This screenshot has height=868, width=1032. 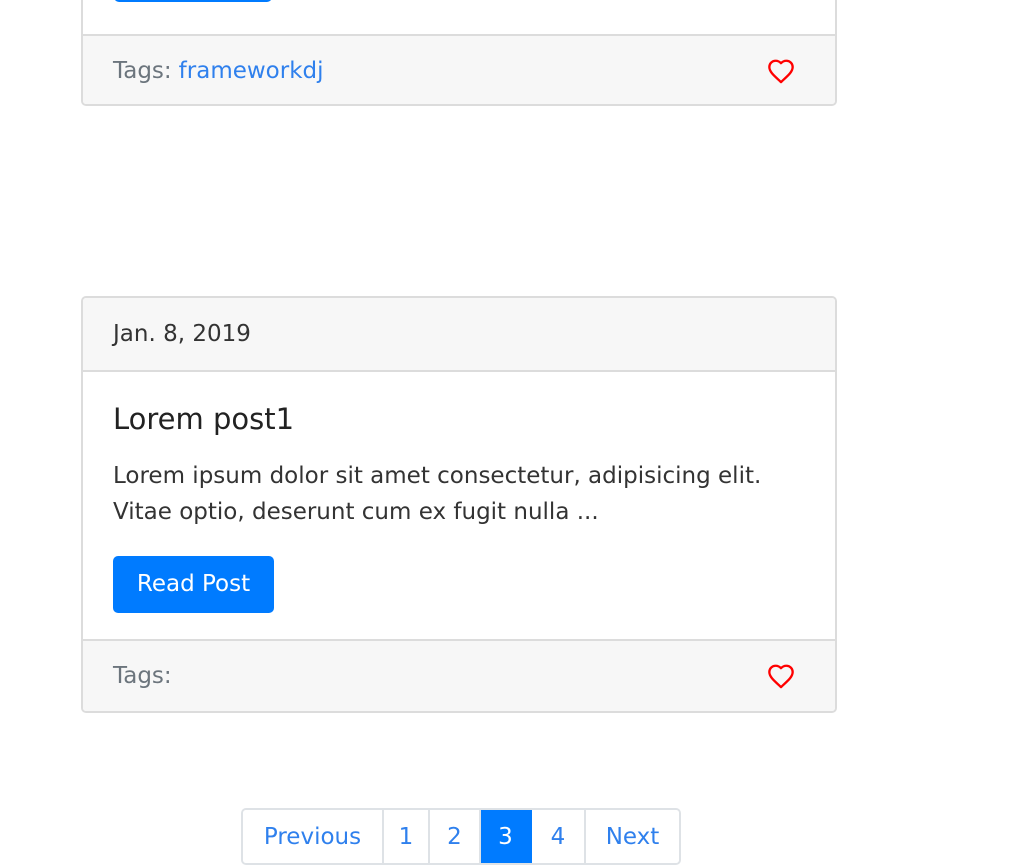 What do you see at coordinates (193, 584) in the screenshot?
I see `read-post-button: Read Post` at bounding box center [193, 584].